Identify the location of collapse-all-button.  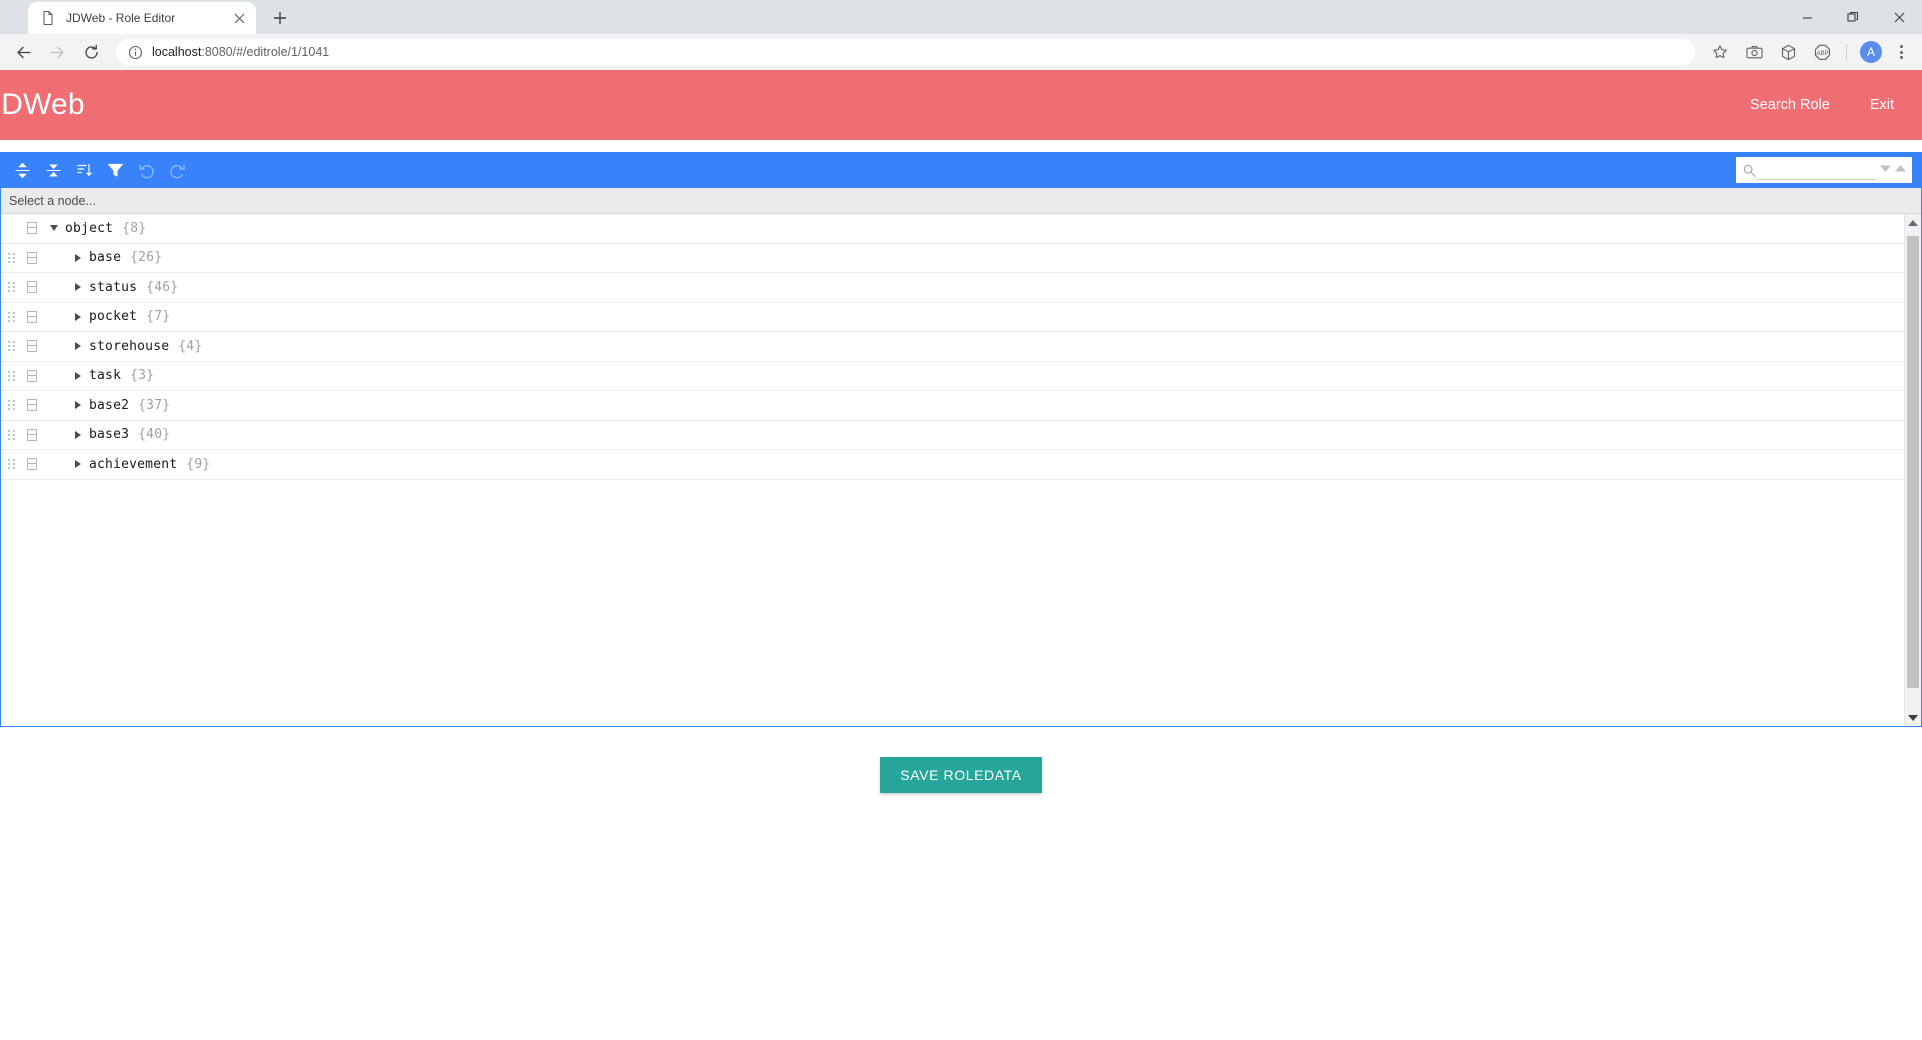
(53, 170).